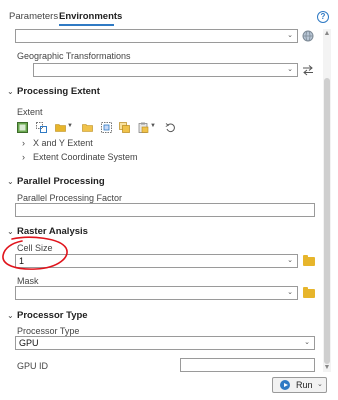 The height and width of the screenshot is (400, 338). I want to click on processor-type-value: GPU, so click(29, 343).